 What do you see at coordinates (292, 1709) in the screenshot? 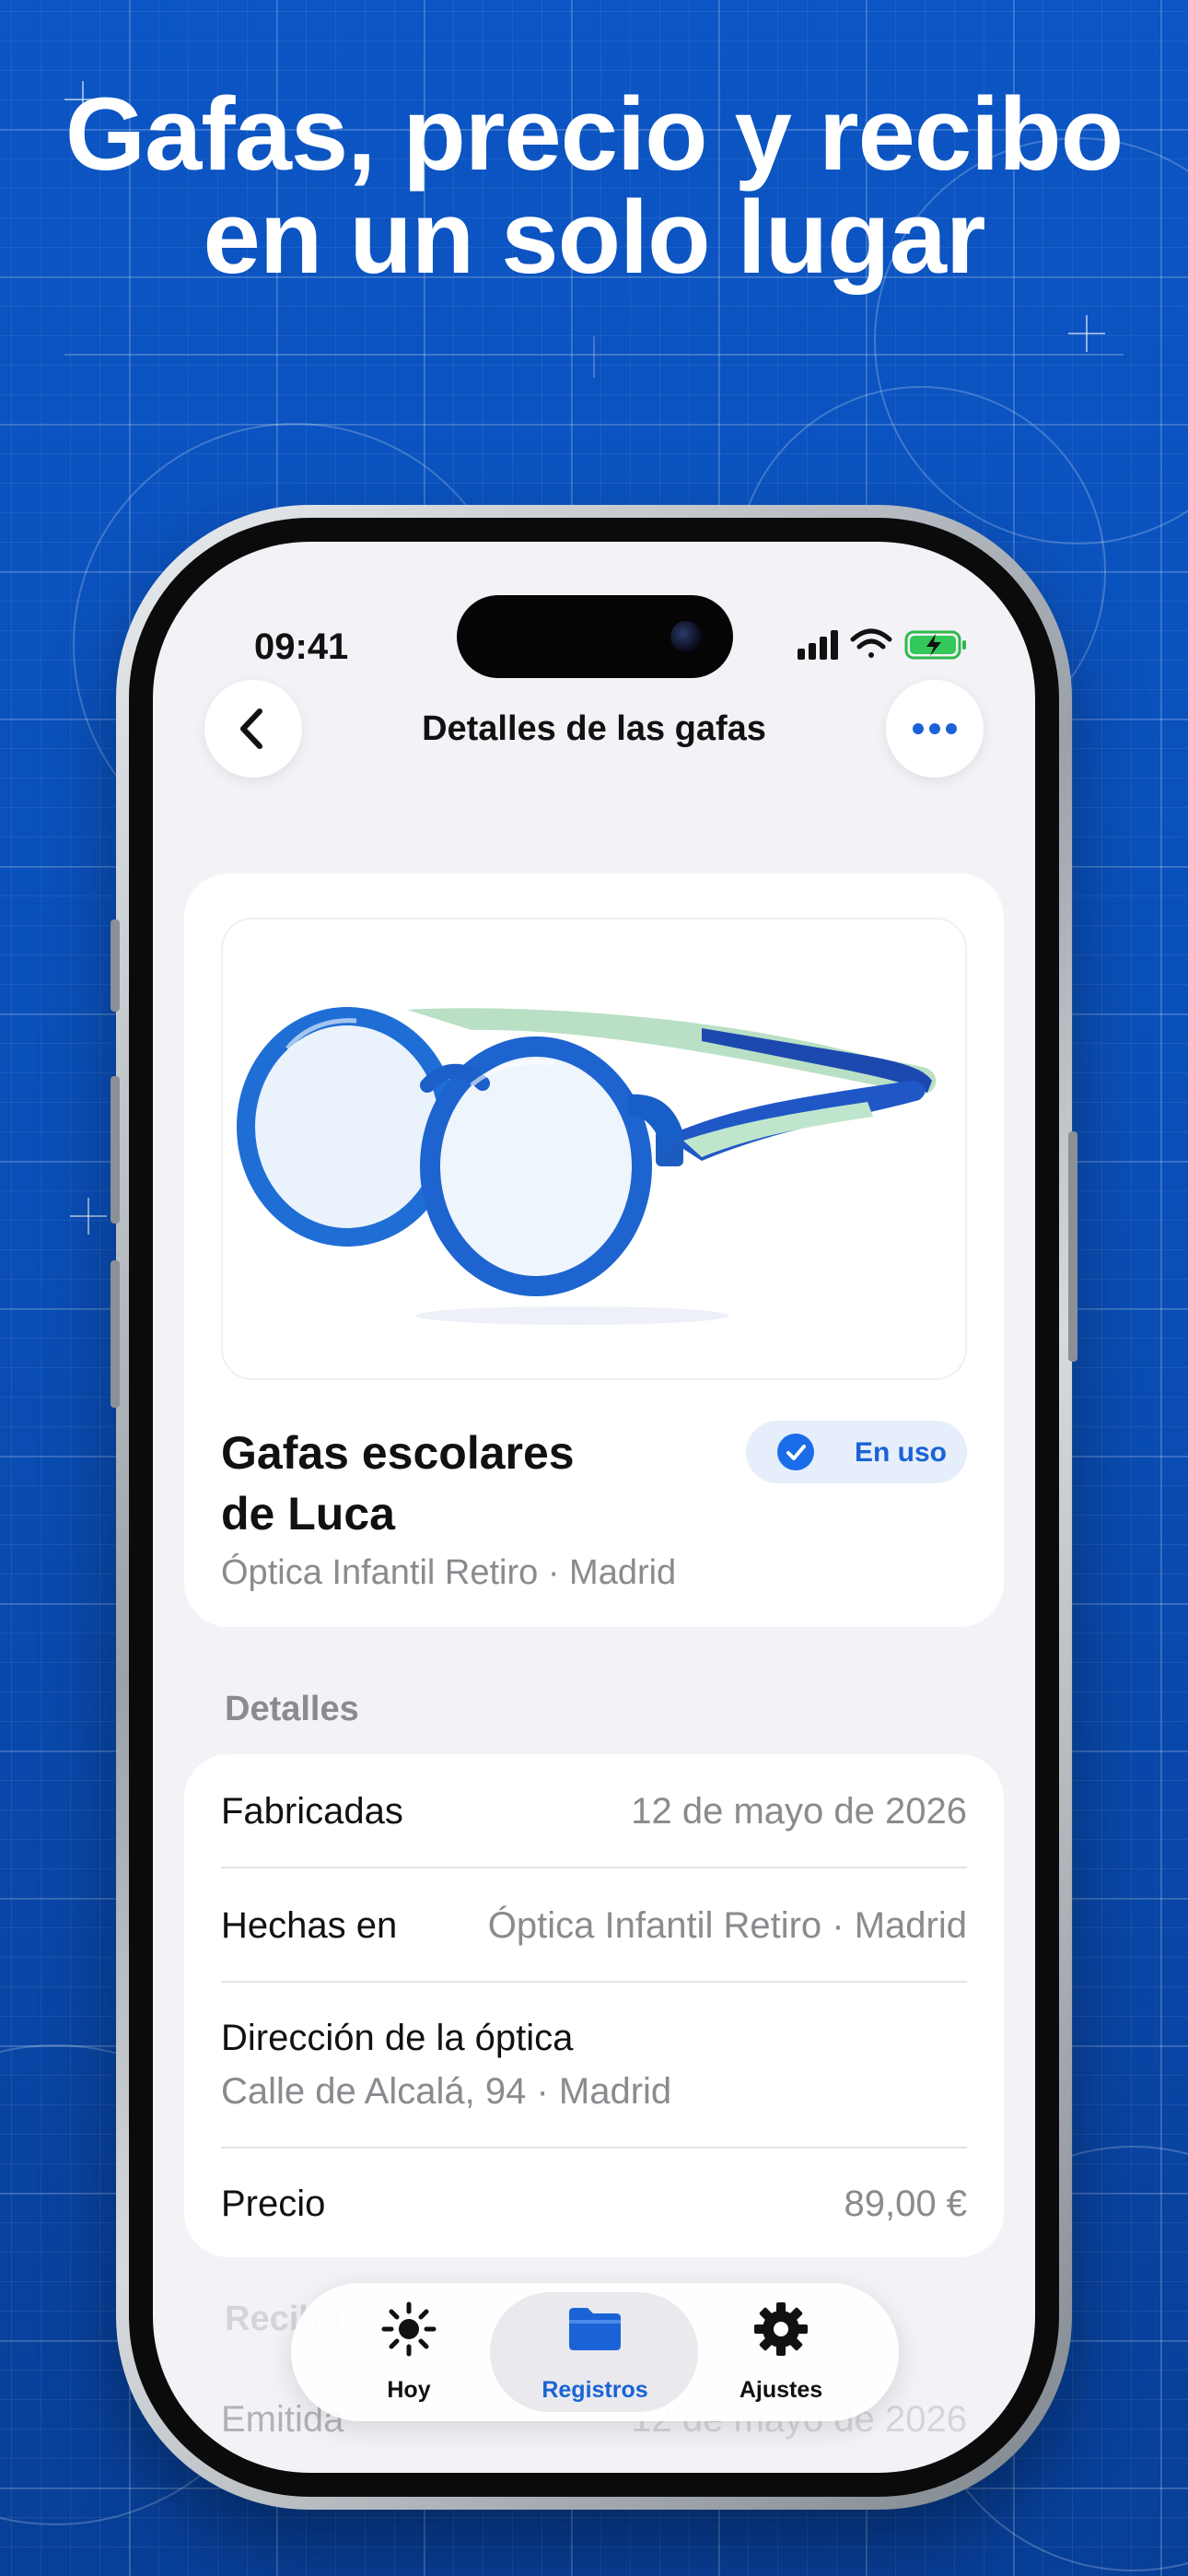
I see `details-heading: Detalles` at bounding box center [292, 1709].